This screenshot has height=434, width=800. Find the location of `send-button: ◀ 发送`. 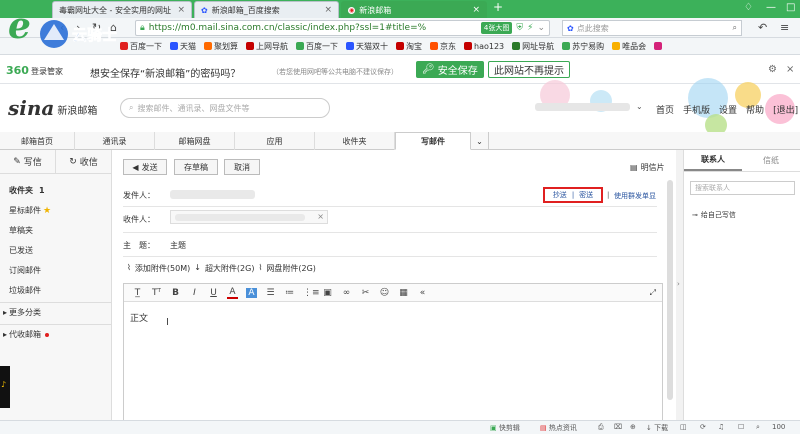

send-button: ◀ 发送 is located at coordinates (145, 167).